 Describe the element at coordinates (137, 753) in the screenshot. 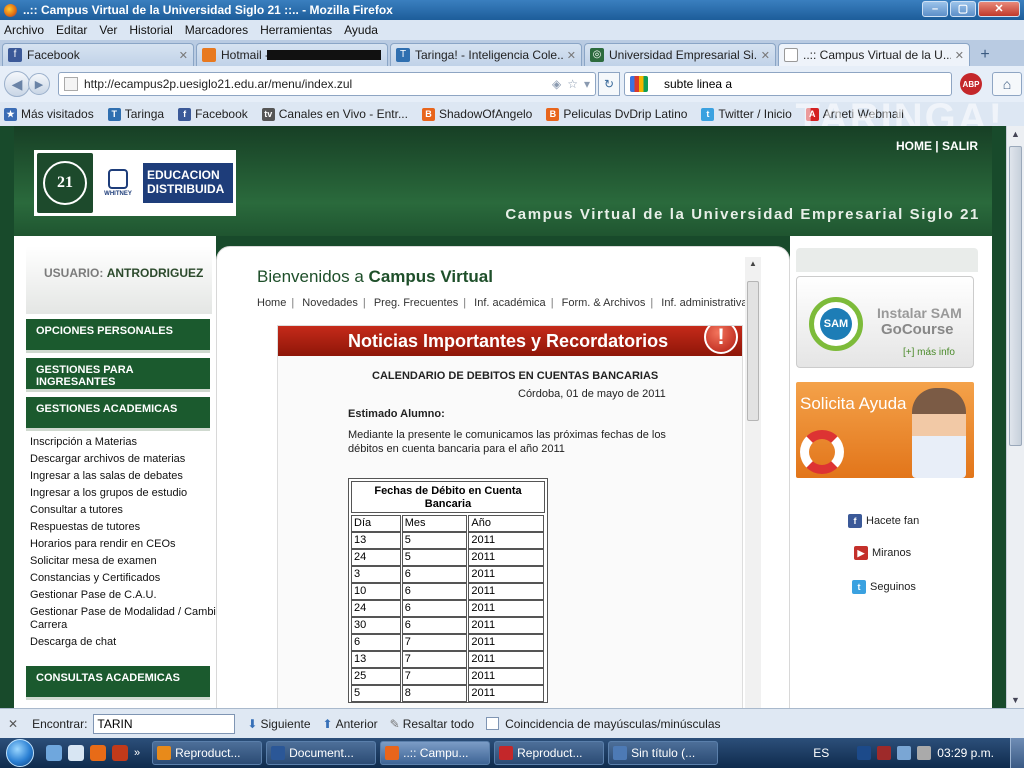

I see `chevron-icon: »` at that location.